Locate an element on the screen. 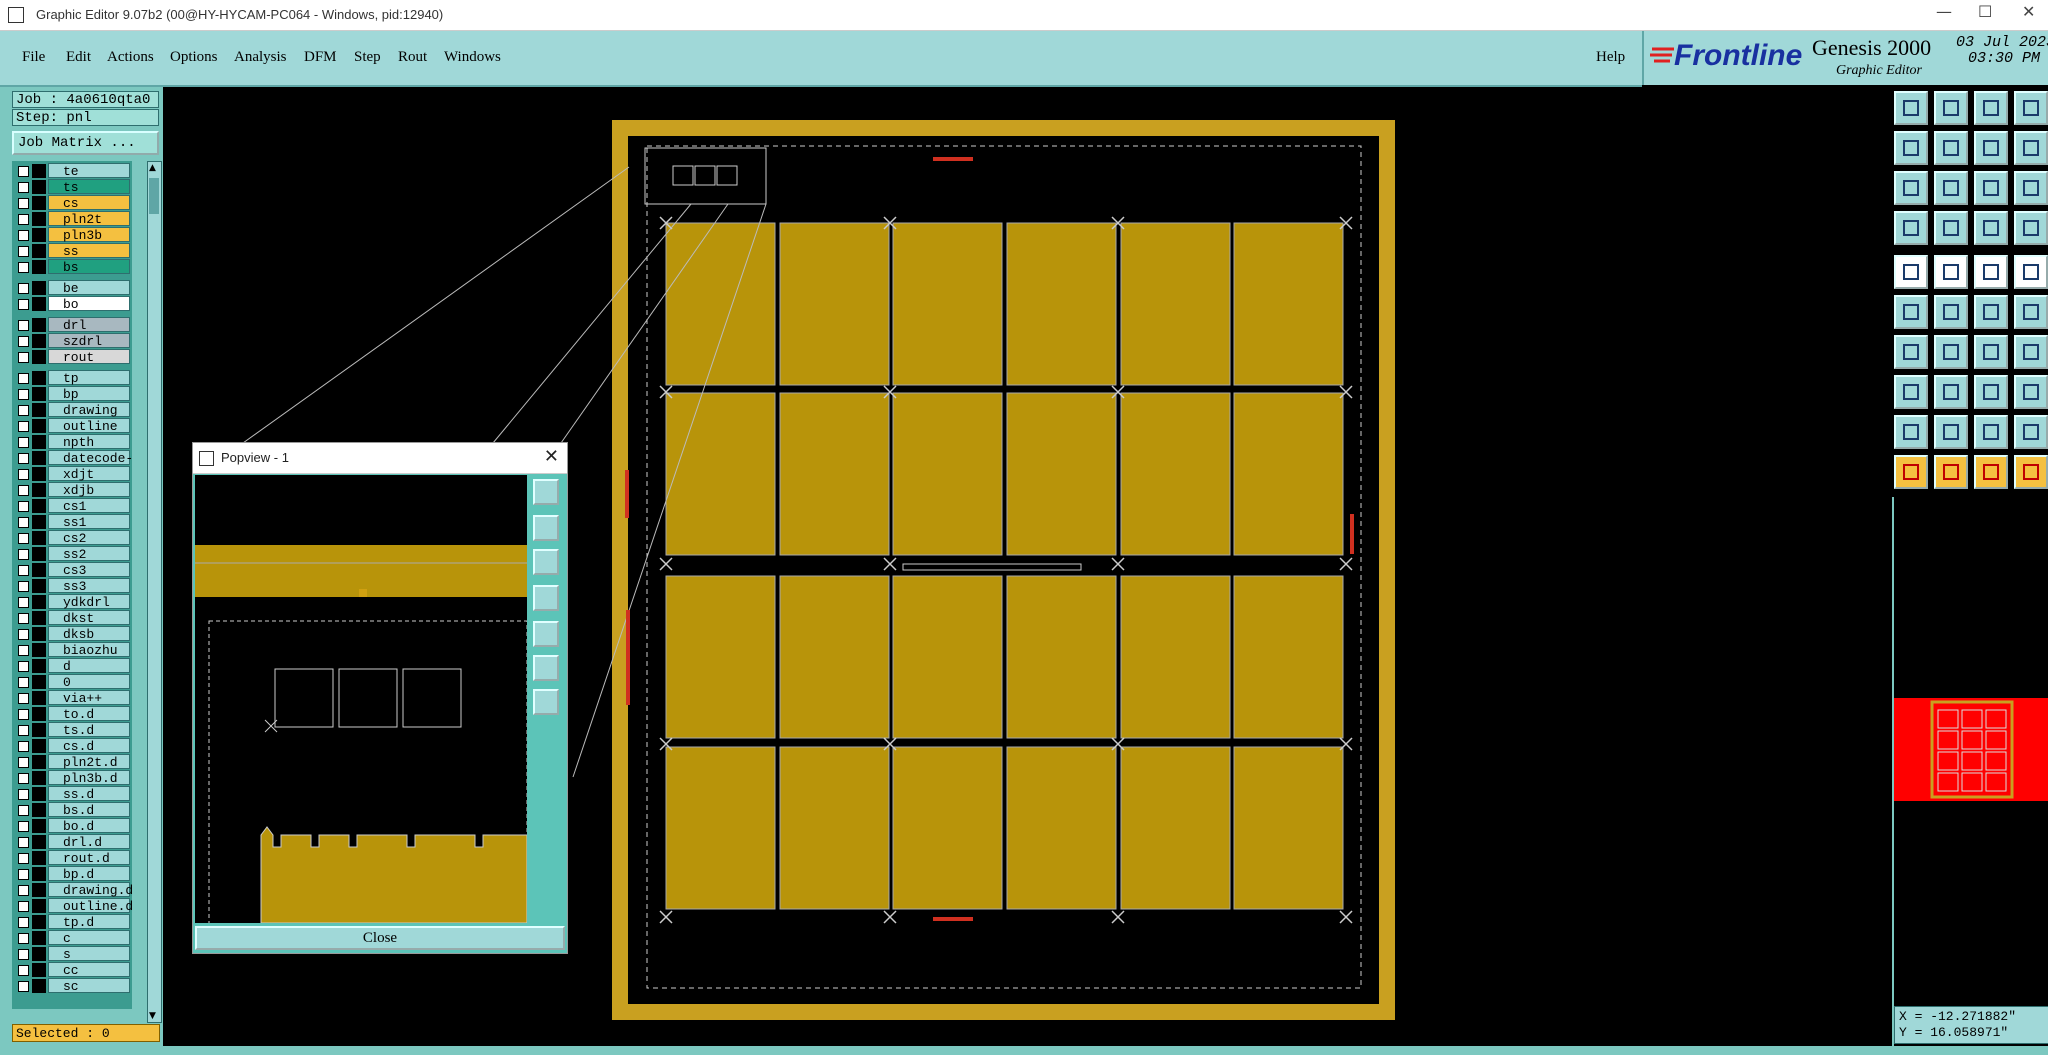 This screenshot has width=2048, height=1055. menu-file: File is located at coordinates (33, 57).